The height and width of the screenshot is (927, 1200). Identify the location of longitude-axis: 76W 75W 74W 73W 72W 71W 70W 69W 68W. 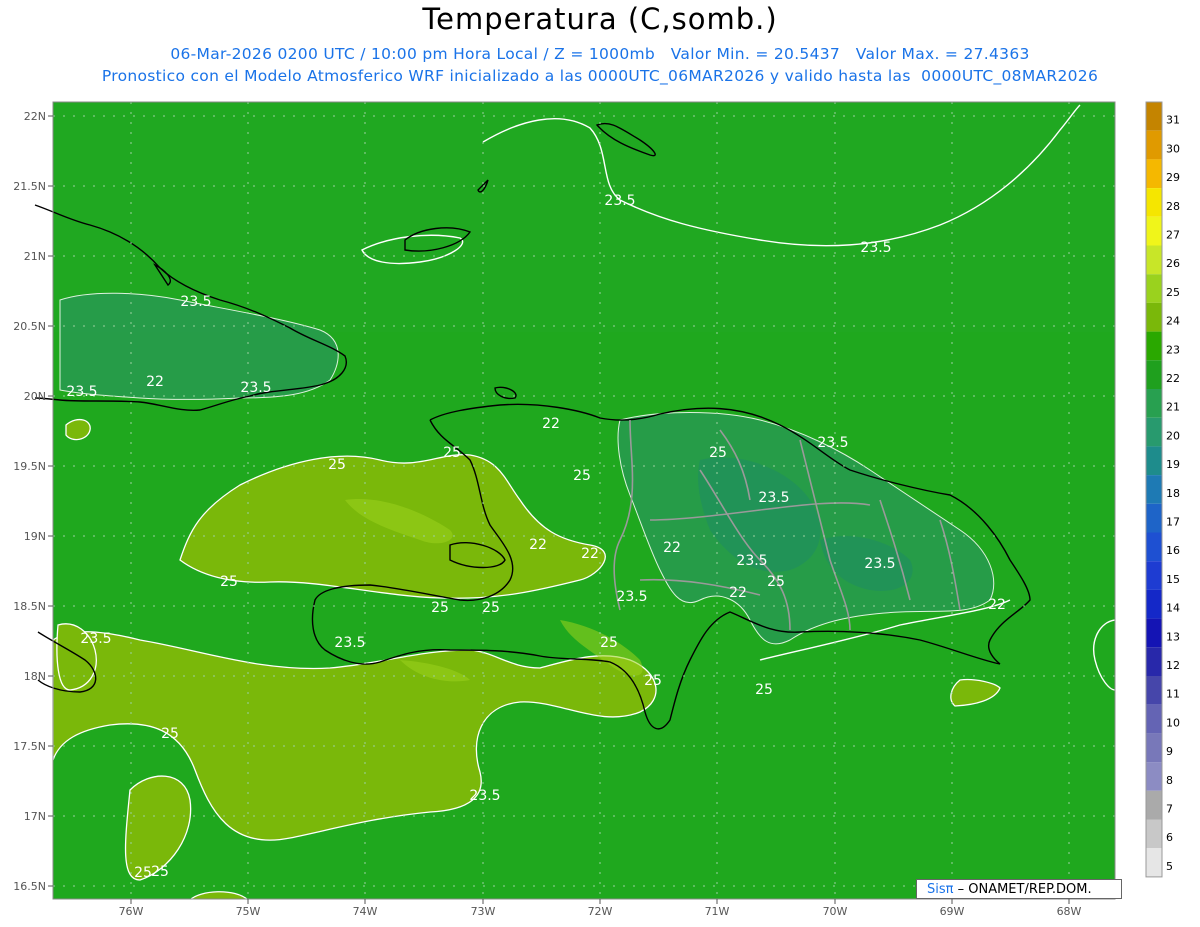
(600, 908).